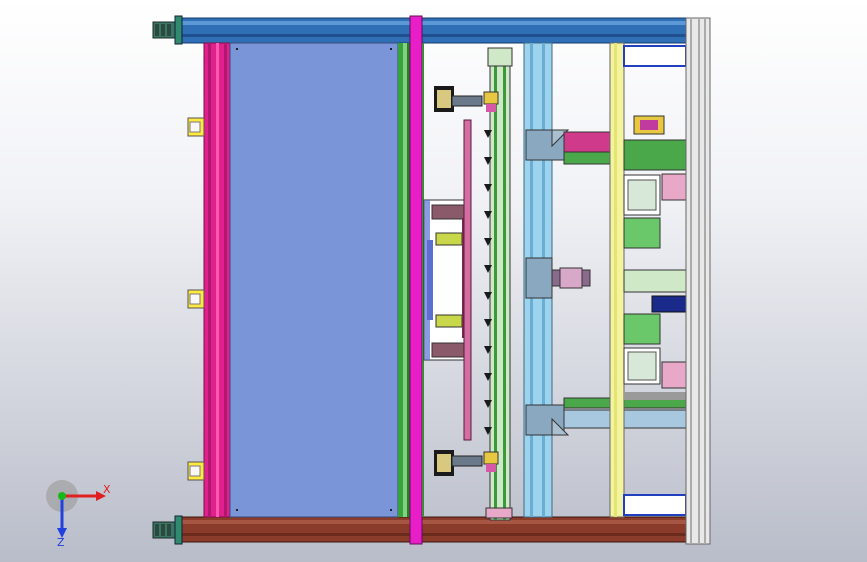 This screenshot has width=867, height=562. What do you see at coordinates (617, 280) in the screenshot?
I see `yellow-column` at bounding box center [617, 280].